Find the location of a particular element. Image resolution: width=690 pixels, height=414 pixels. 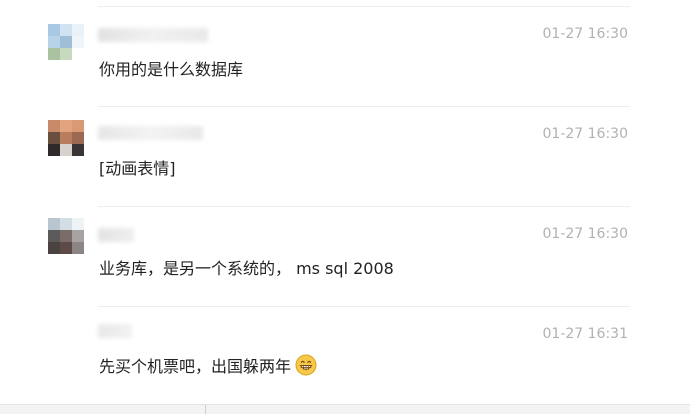

message-text-content: [动画表情] is located at coordinates (137, 168).